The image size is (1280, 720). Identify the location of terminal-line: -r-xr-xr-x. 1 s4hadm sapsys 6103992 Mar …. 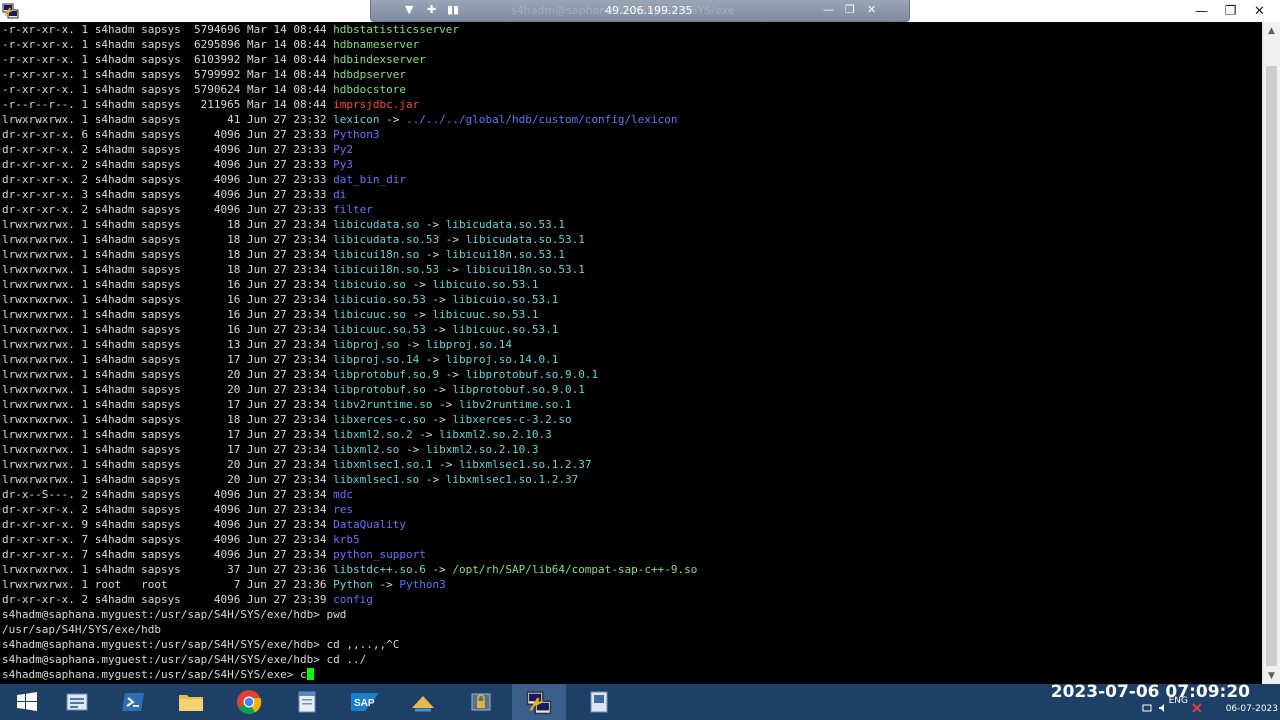
(631, 59).